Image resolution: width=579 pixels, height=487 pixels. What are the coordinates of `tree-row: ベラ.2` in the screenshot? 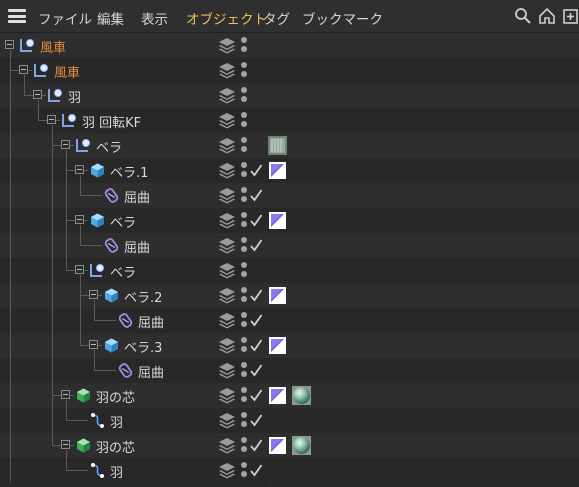 It's located at (289, 295).